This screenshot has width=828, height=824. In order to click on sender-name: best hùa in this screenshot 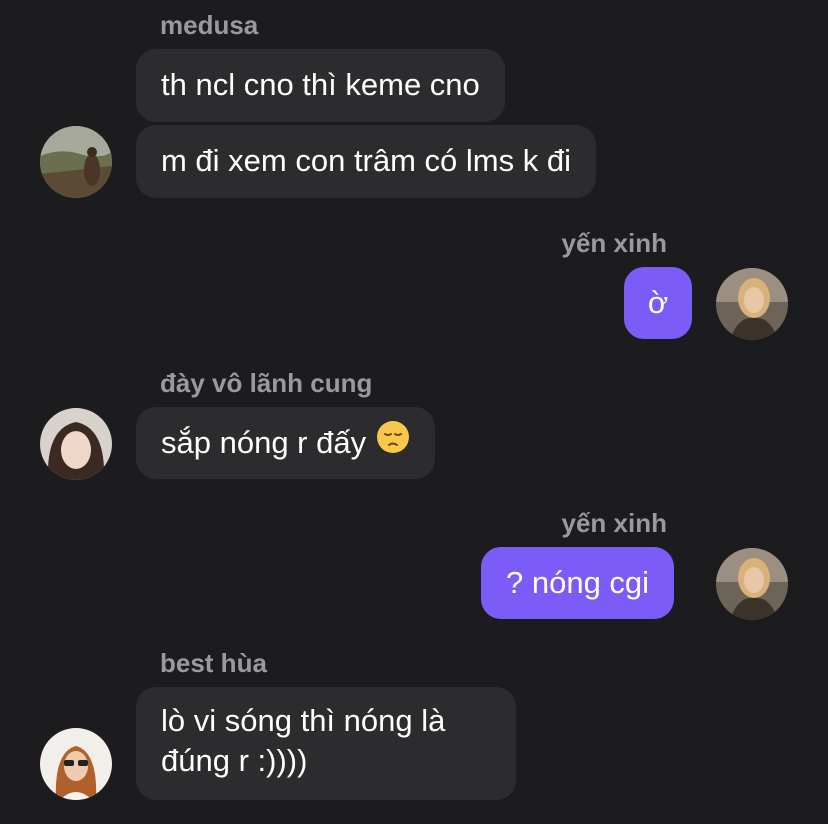, I will do `click(213, 663)`.